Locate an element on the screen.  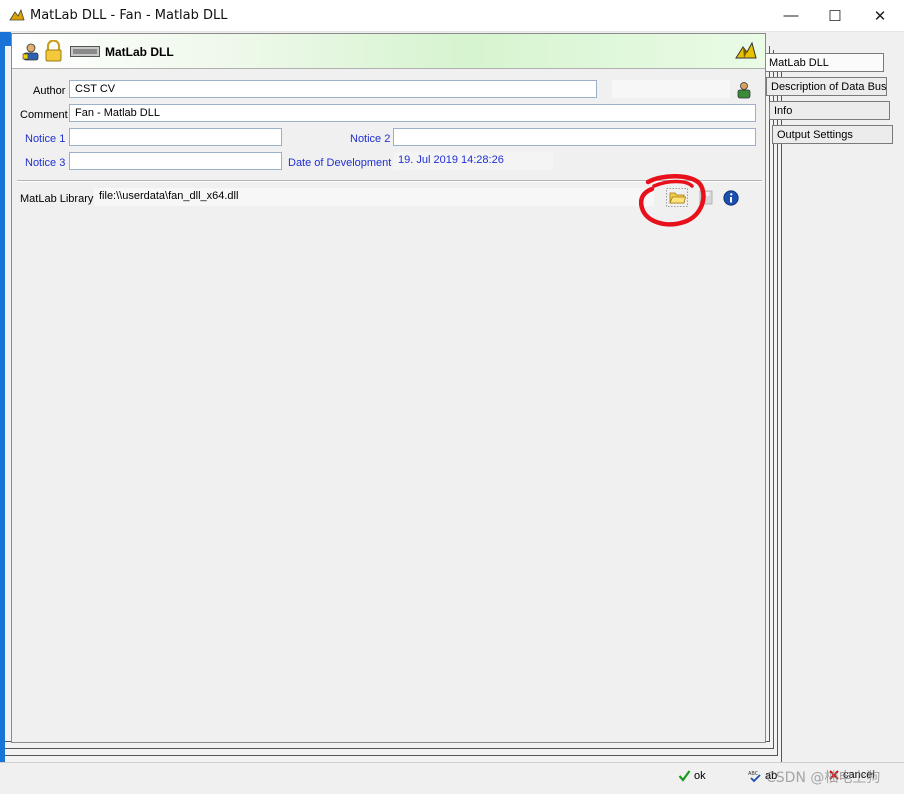
title-bar: MatLab DLL - Fan - Matlab DLL — ☐ ✕ is located at coordinates (452, 16).